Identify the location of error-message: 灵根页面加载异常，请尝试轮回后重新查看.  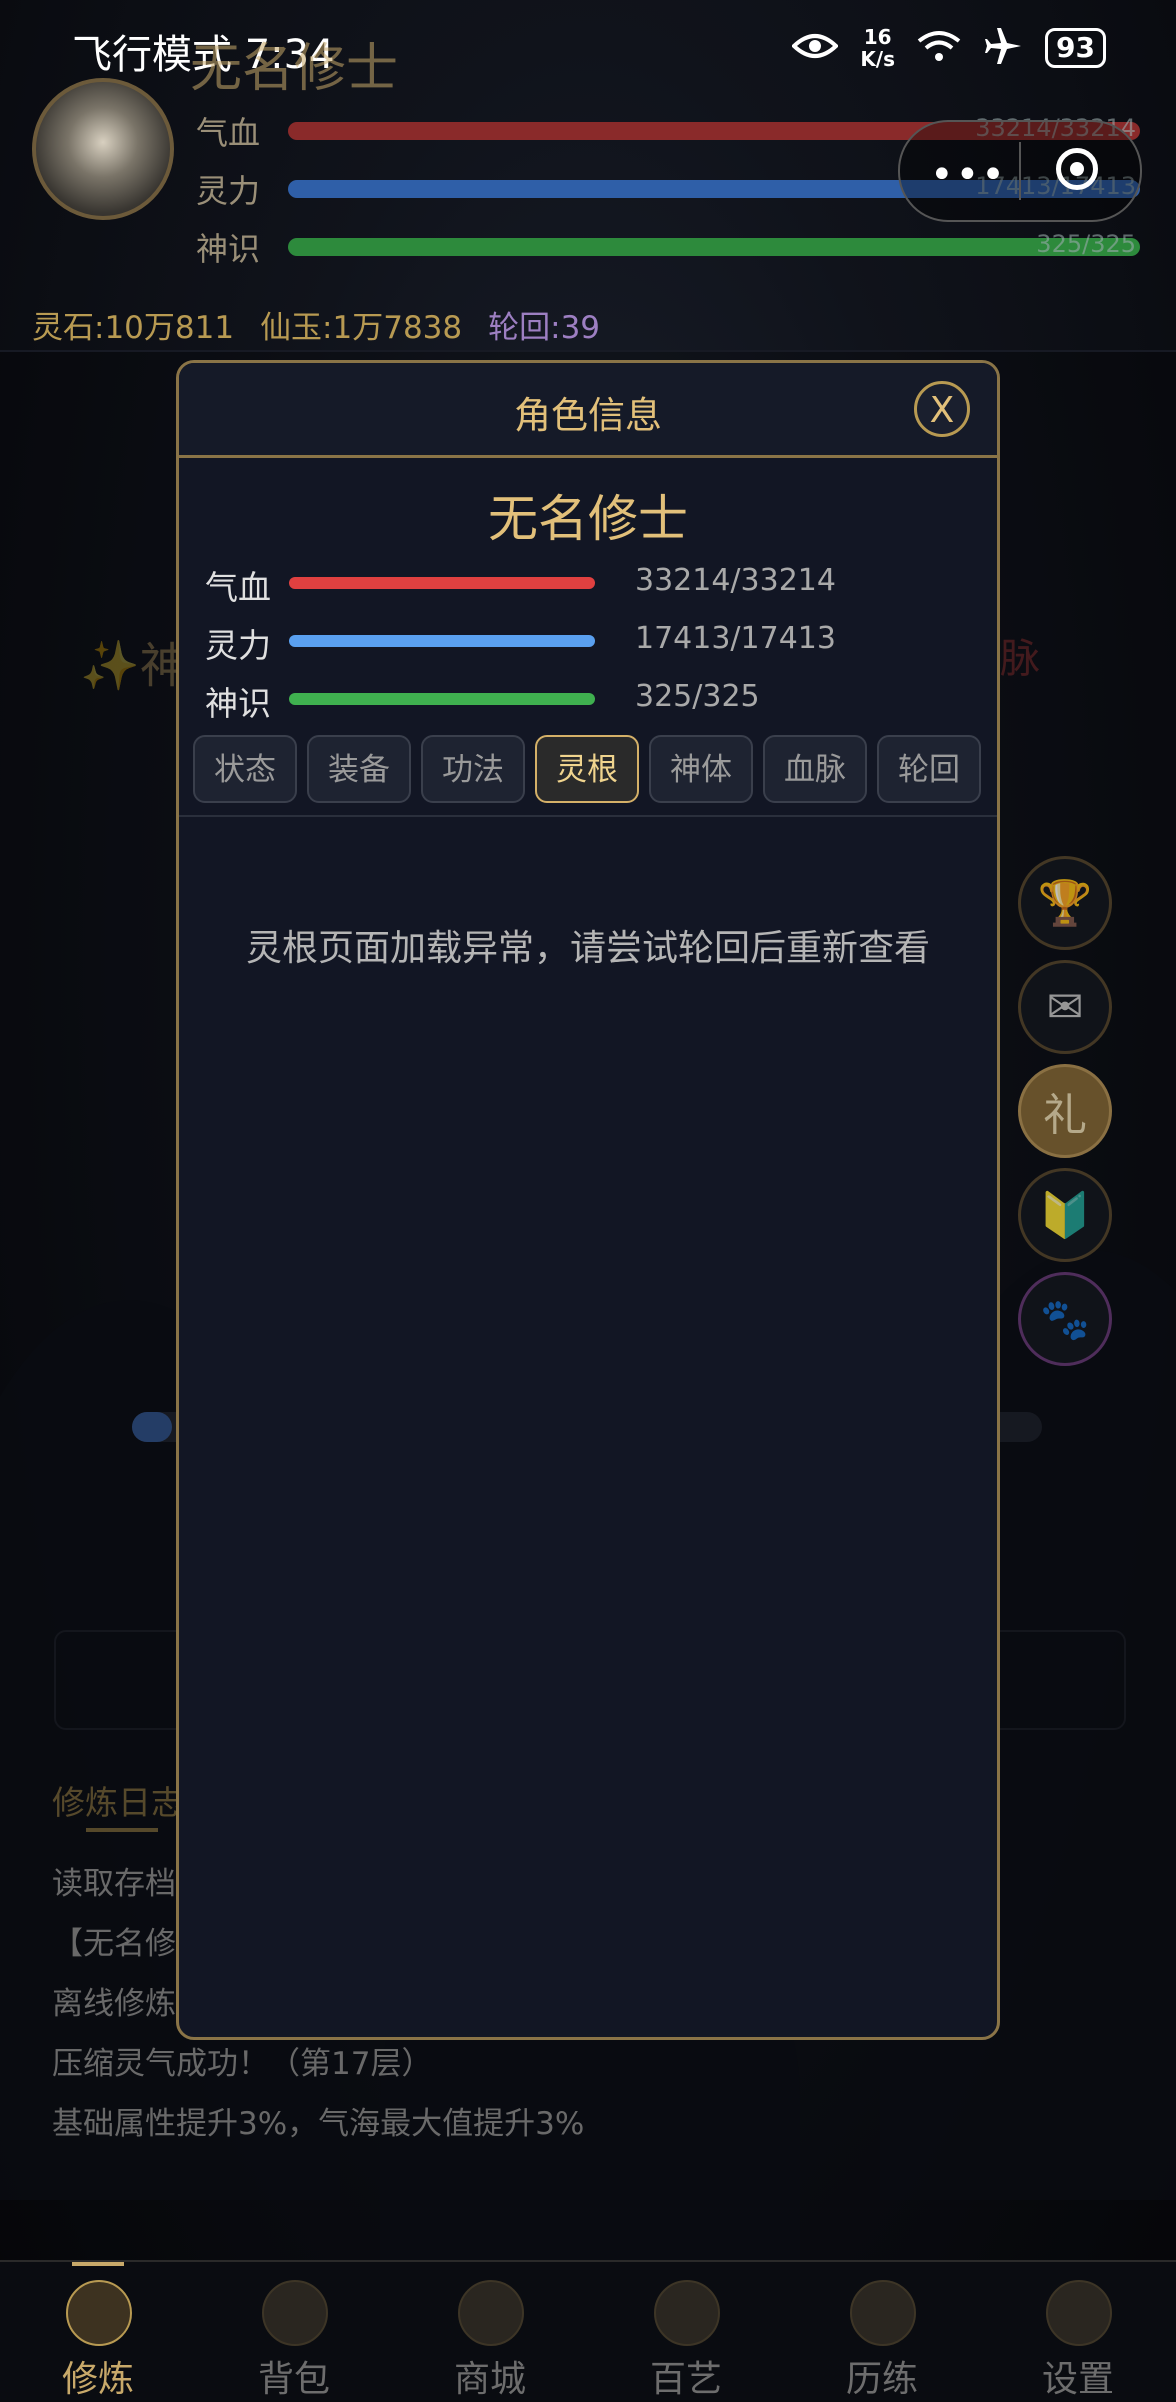
(587, 948).